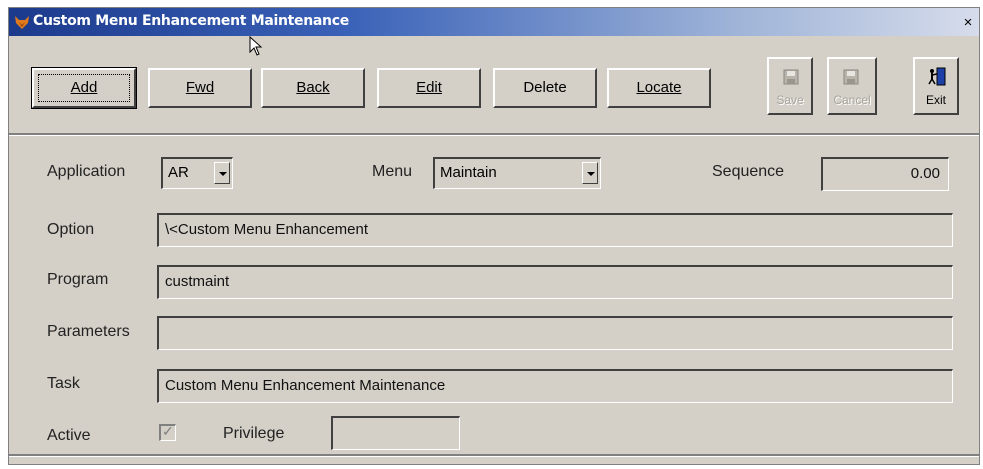  Describe the element at coordinates (517, 173) in the screenshot. I see `menu-dropdown: Maintain` at that location.